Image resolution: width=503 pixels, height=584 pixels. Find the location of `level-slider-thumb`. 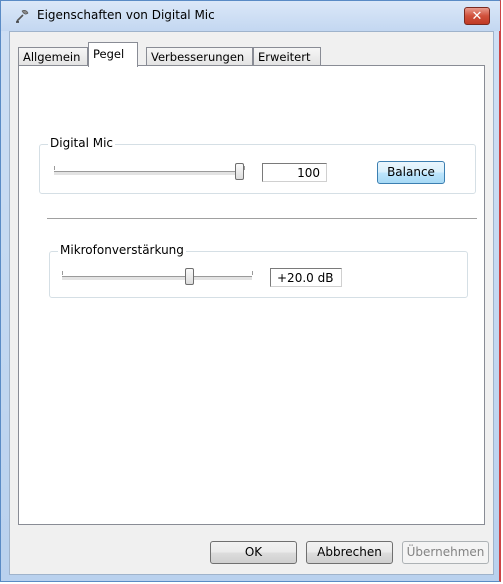

level-slider-thumb is located at coordinates (239, 171).